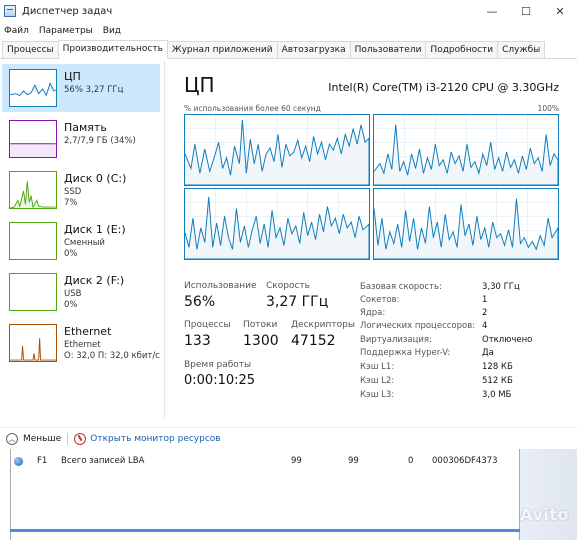 The image size is (577, 540). I want to click on spec-key: Кэш L3:, so click(377, 395).